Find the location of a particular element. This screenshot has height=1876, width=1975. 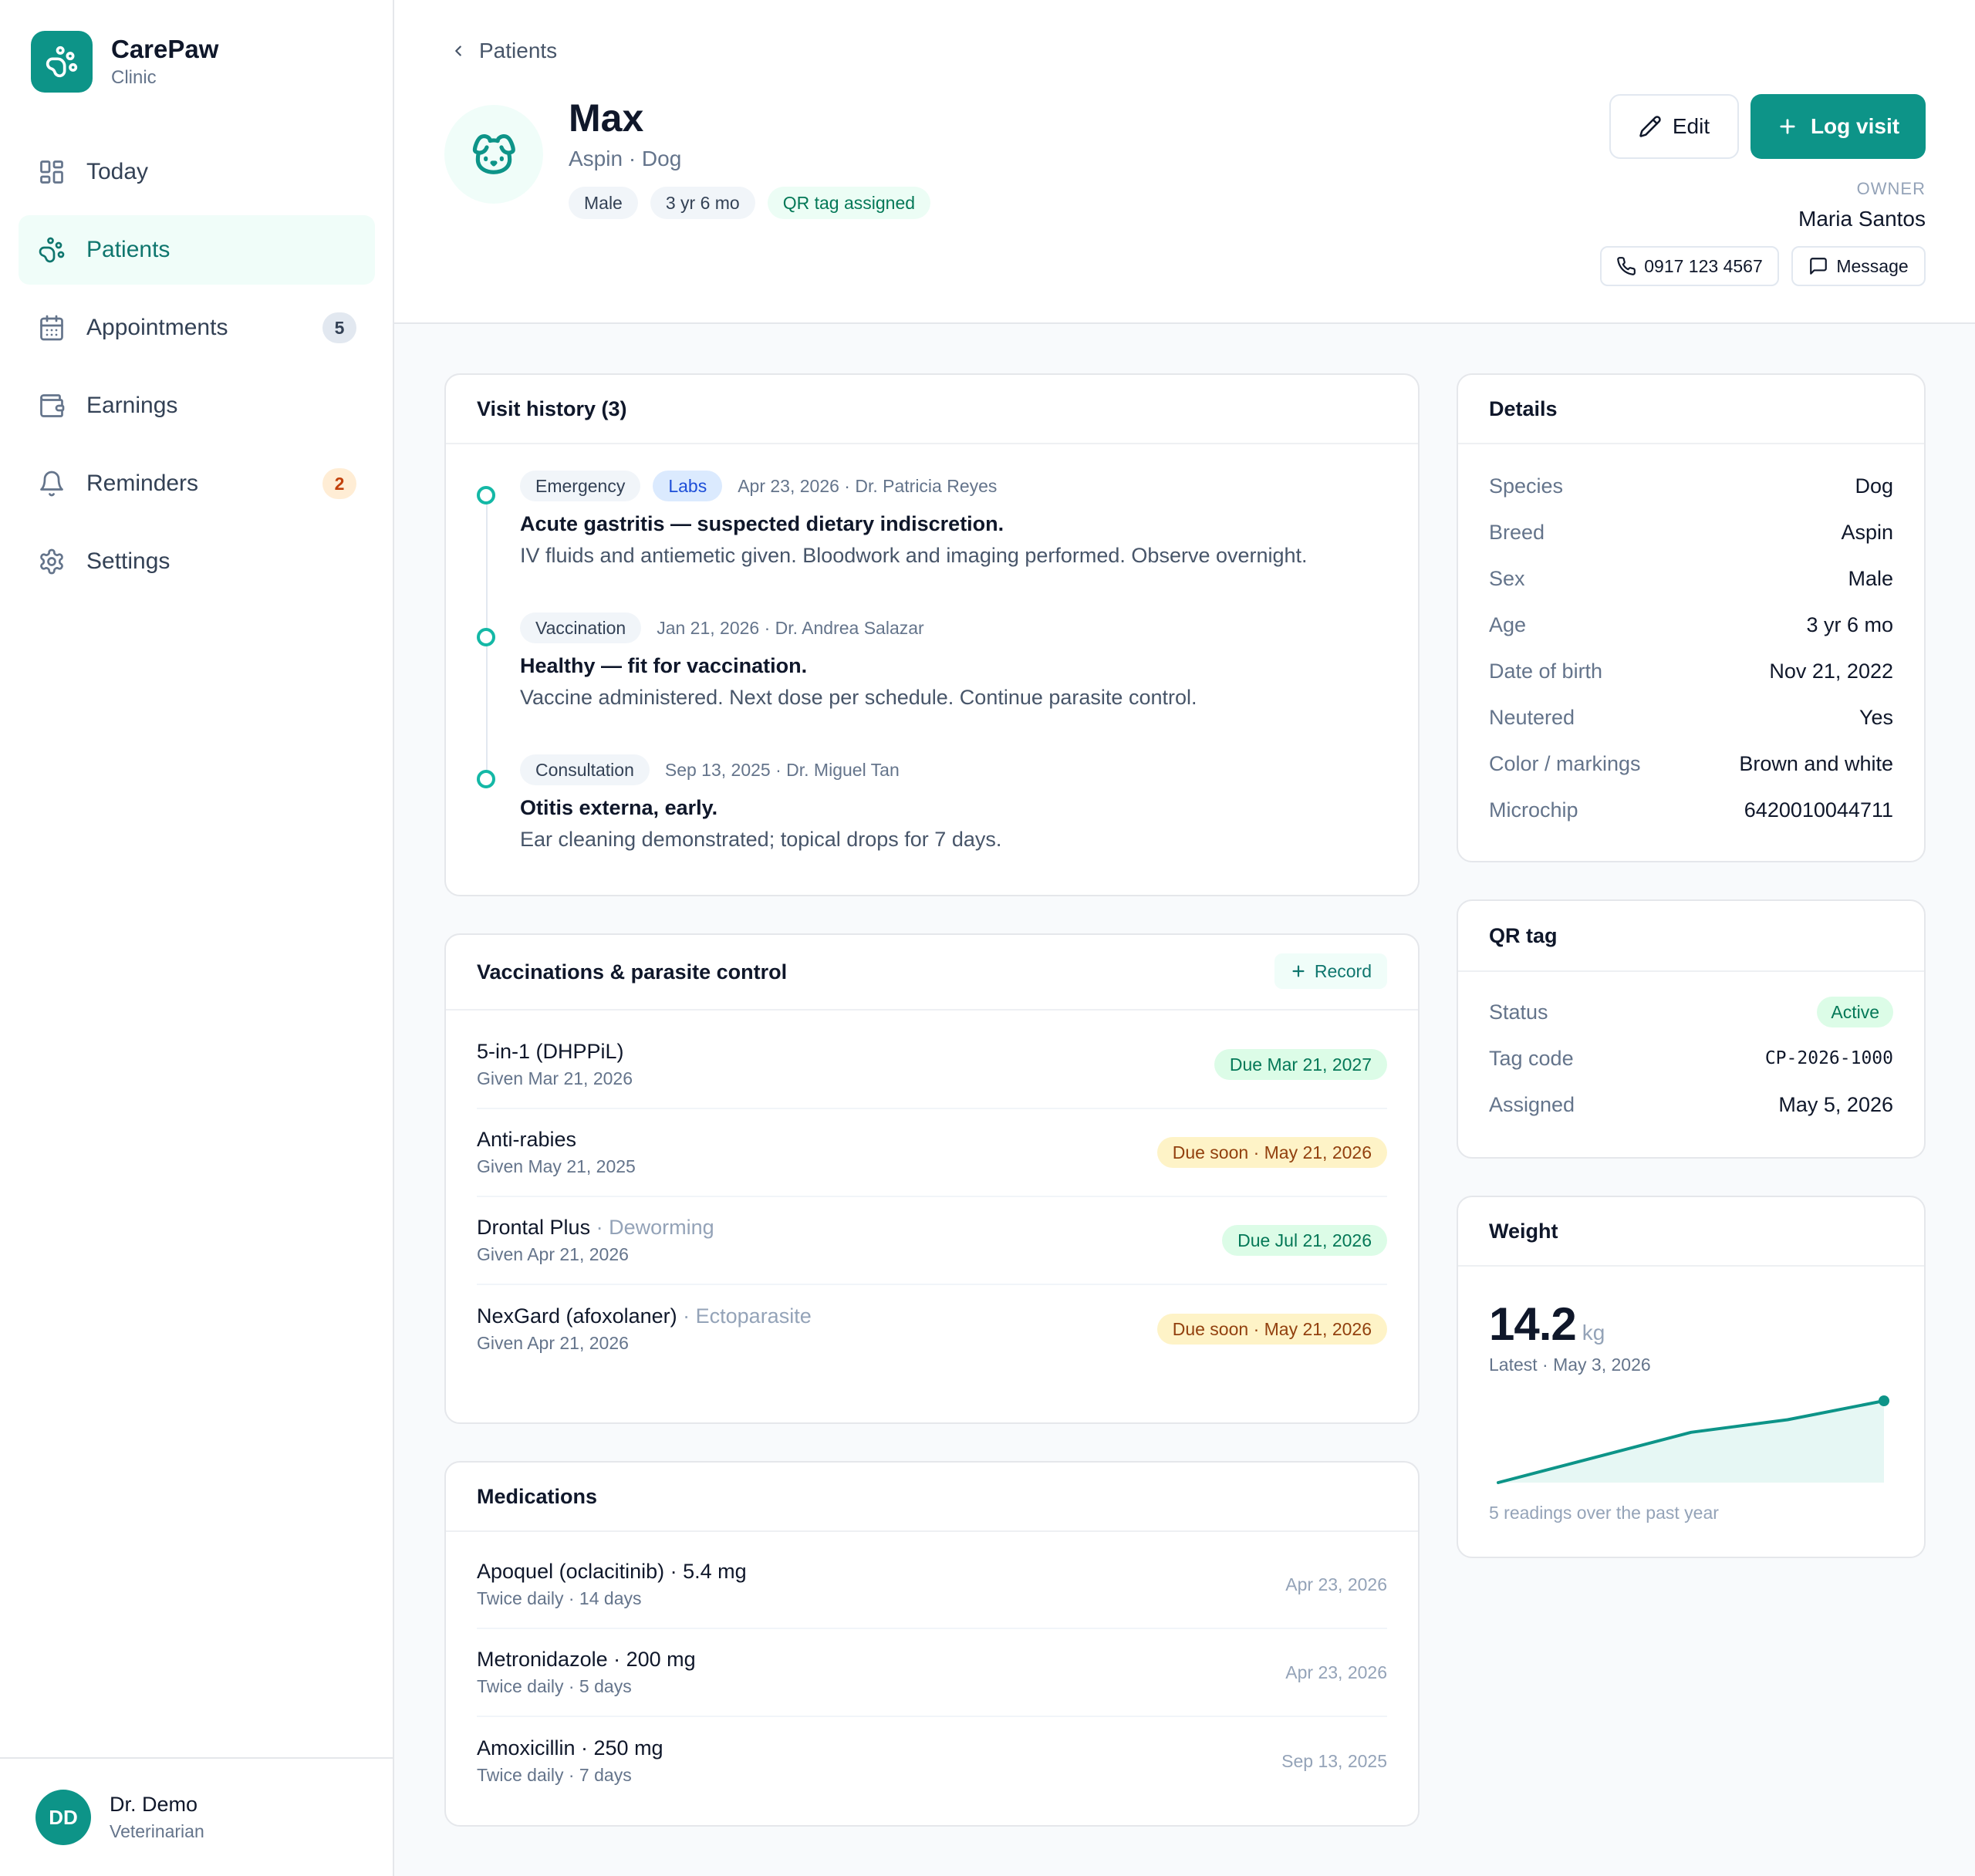

sidebar-item-patients: Patients is located at coordinates (197, 250).